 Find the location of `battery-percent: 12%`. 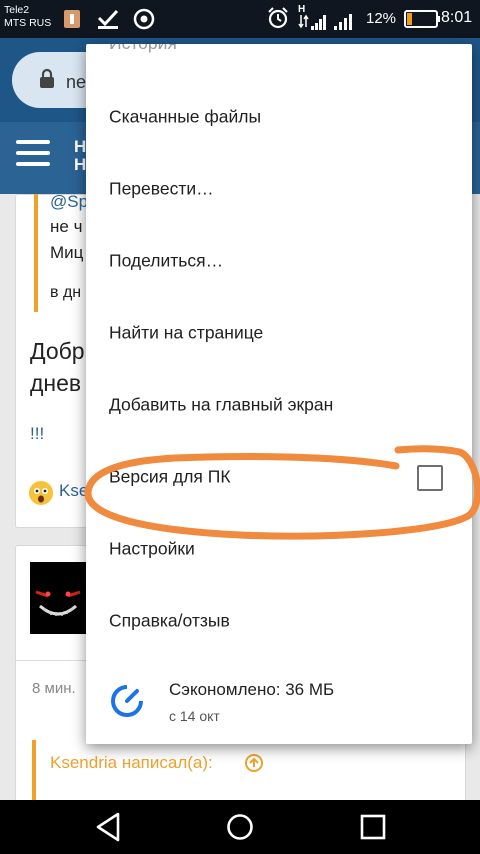

battery-percent: 12% is located at coordinates (381, 18).